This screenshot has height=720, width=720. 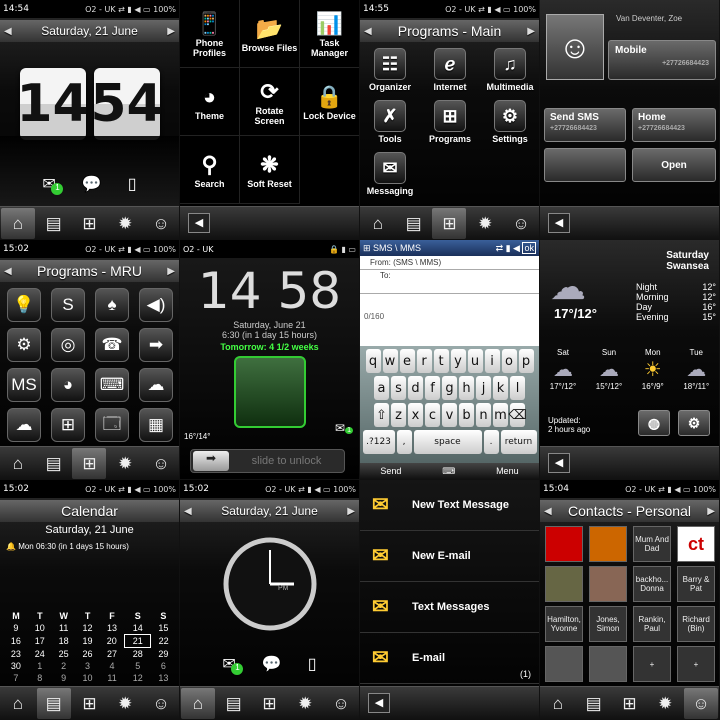 What do you see at coordinates (696, 664) in the screenshot?
I see `contact-tile: +` at bounding box center [696, 664].